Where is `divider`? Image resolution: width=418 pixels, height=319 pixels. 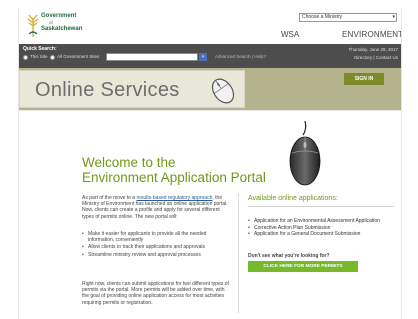 divider is located at coordinates (321, 206).